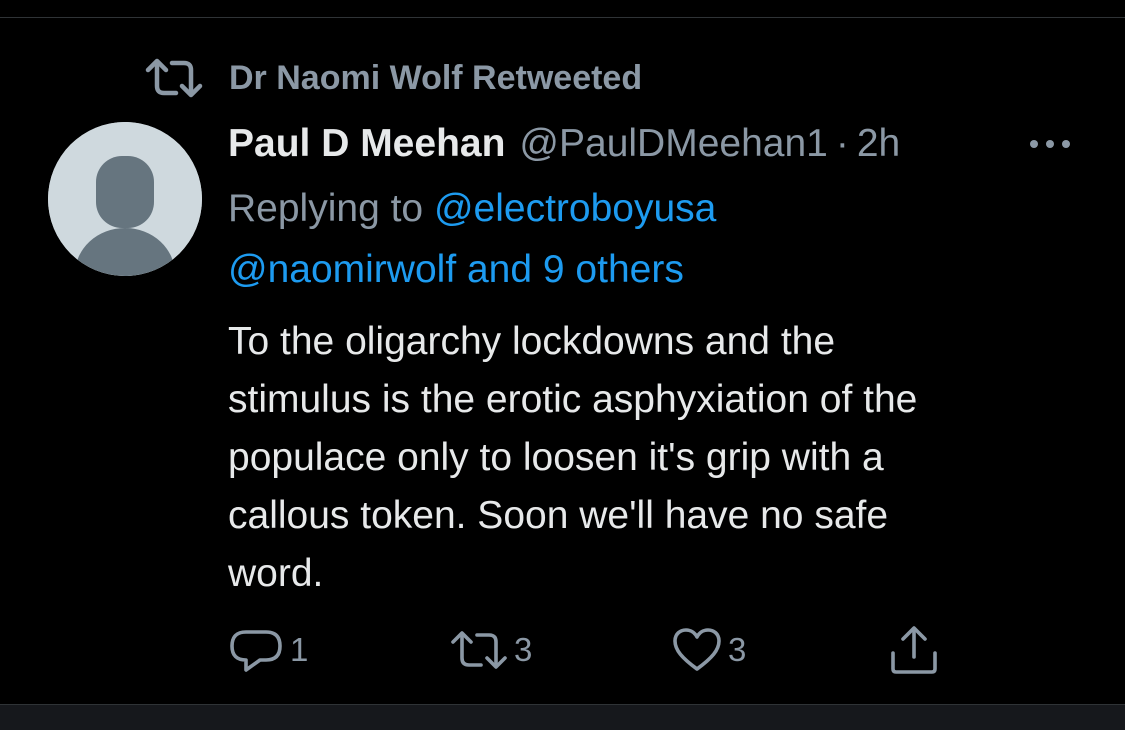 This screenshot has height=730, width=1125. I want to click on replying-prefix: Replying to, so click(331, 208).